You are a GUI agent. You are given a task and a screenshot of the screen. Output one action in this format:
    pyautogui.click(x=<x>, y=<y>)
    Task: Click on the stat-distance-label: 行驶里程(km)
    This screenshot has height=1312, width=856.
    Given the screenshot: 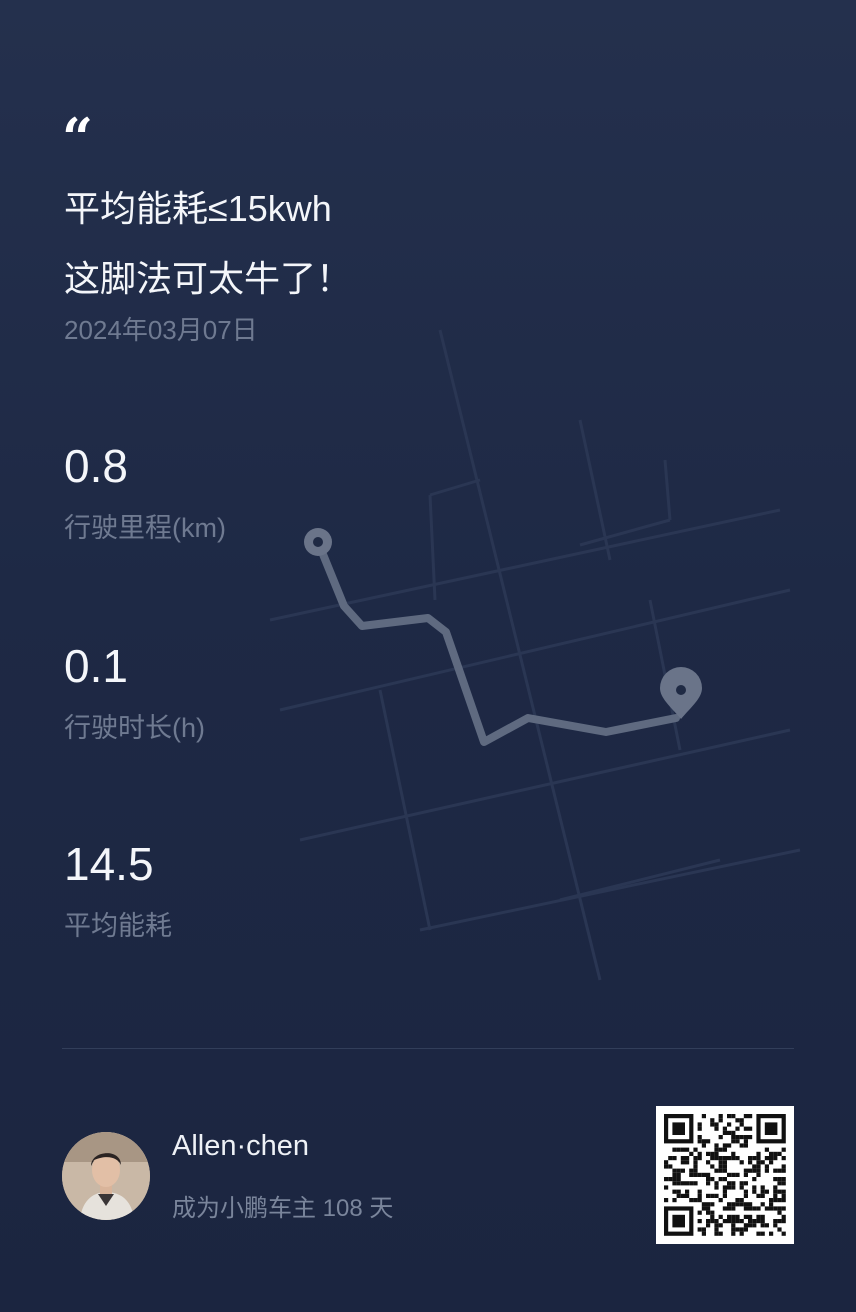 What is the action you would take?
    pyautogui.click(x=145, y=528)
    